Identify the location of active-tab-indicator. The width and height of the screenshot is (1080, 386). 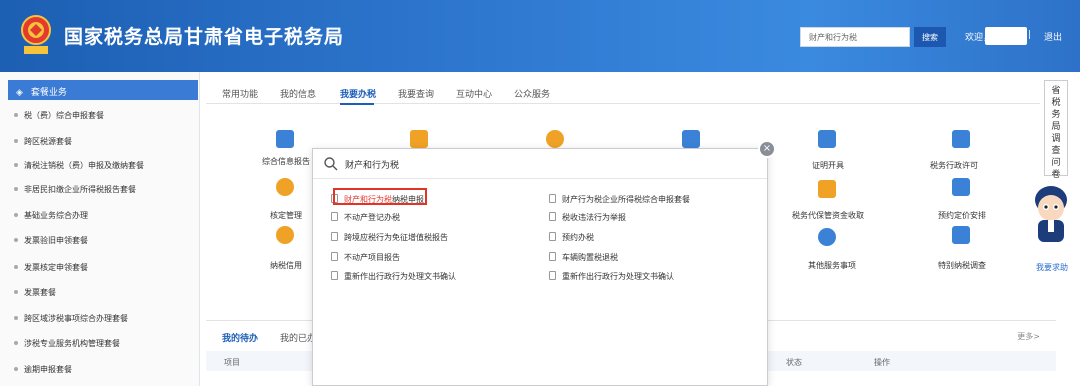
(357, 104).